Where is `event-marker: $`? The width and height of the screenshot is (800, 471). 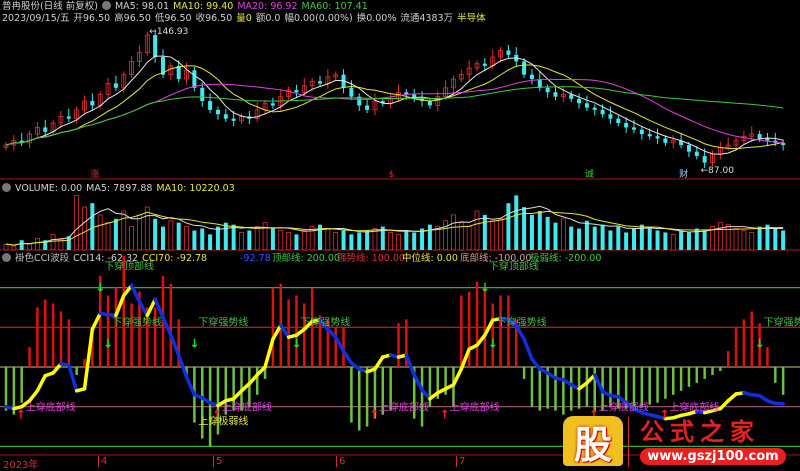
event-marker: $ is located at coordinates (392, 175).